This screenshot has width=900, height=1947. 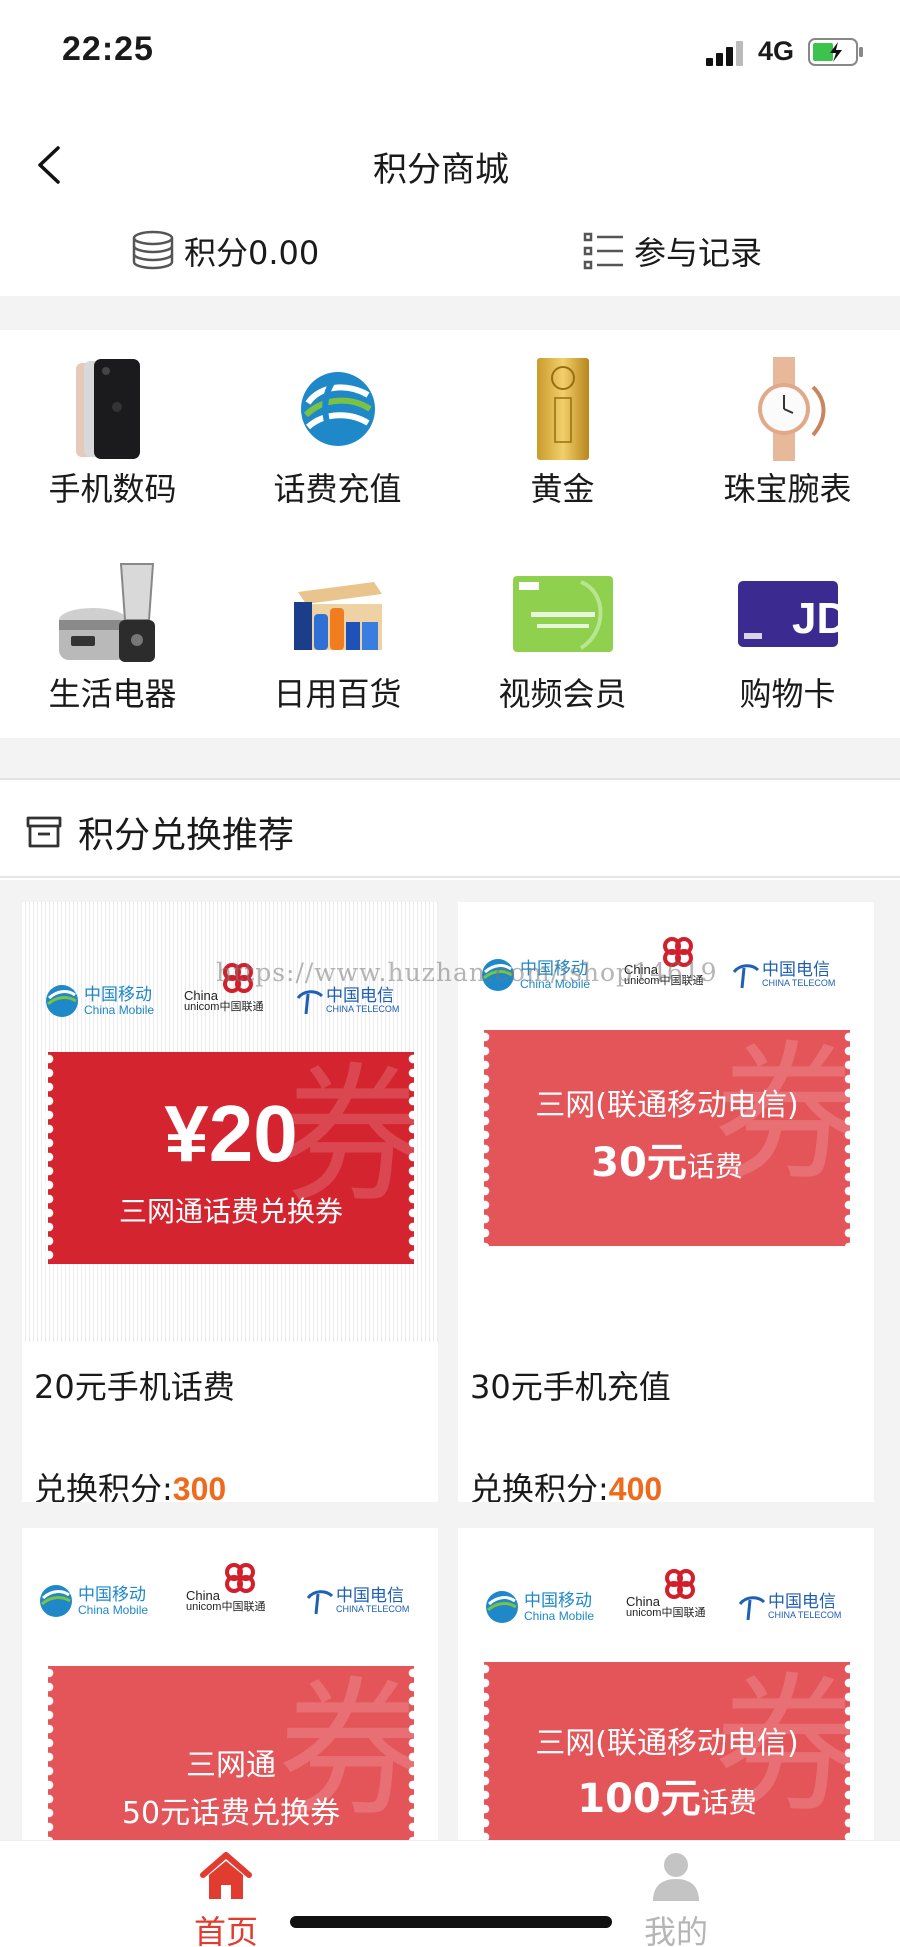 I want to click on gold-bar-icon, so click(x=563, y=409).